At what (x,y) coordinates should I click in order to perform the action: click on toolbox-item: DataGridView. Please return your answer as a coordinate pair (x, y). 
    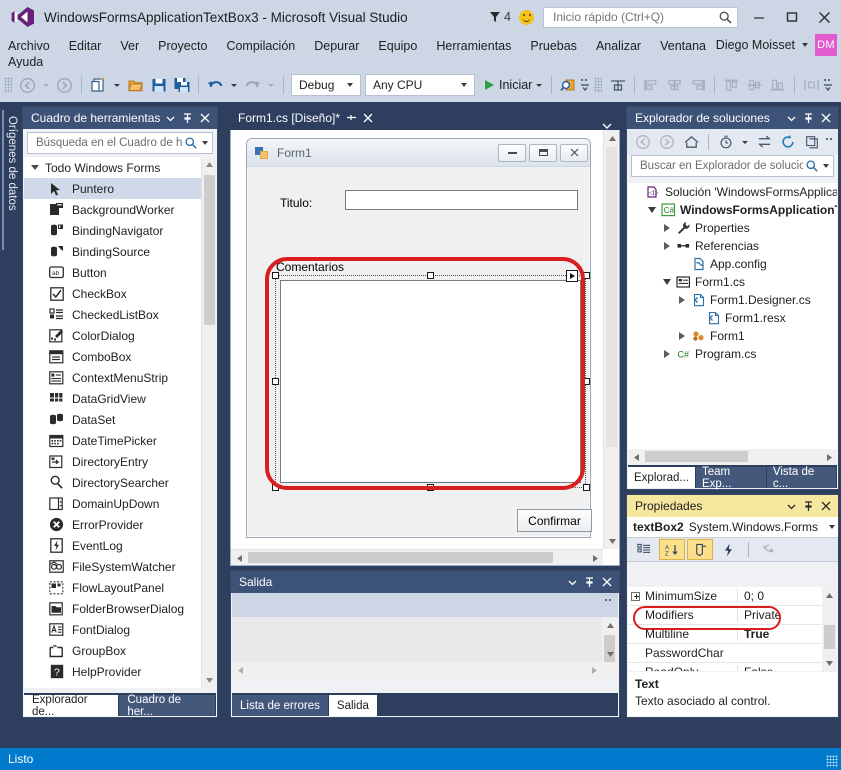
    Looking at the image, I should click on (120, 398).